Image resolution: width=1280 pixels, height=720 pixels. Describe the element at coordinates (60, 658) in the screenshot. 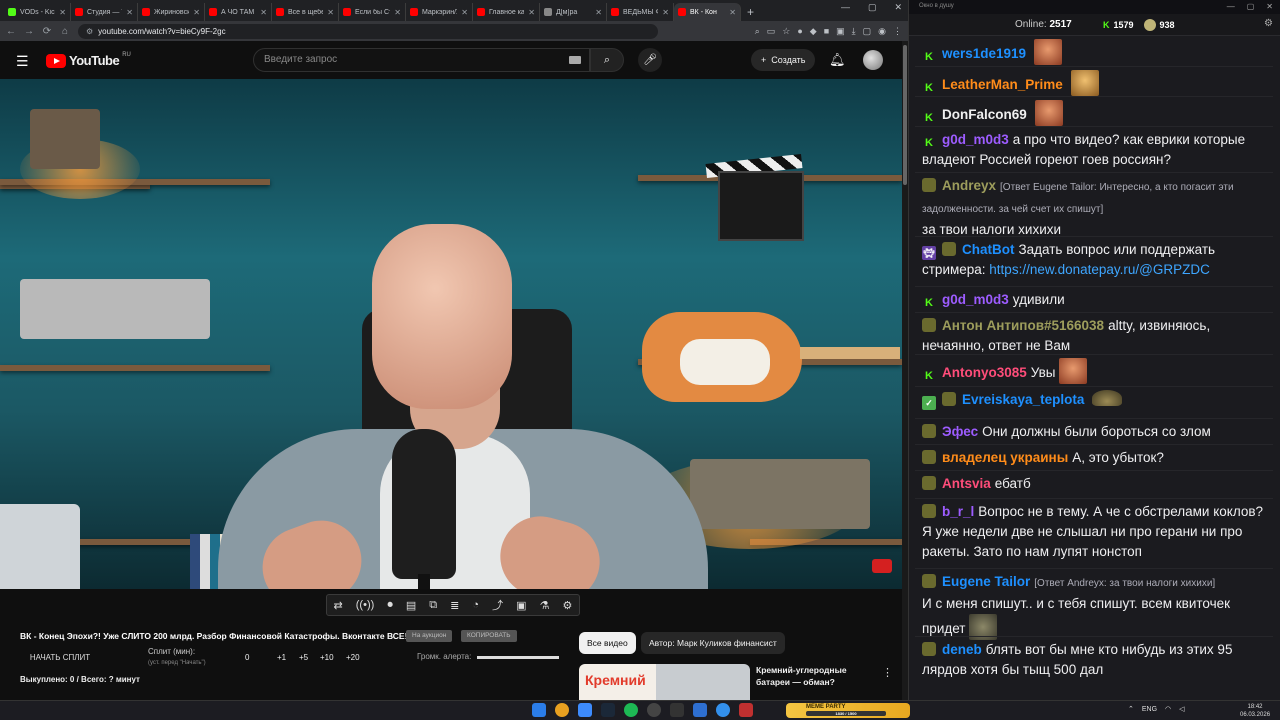

I see `start-split-button: НАЧАТЬ СПЛИТ` at that location.